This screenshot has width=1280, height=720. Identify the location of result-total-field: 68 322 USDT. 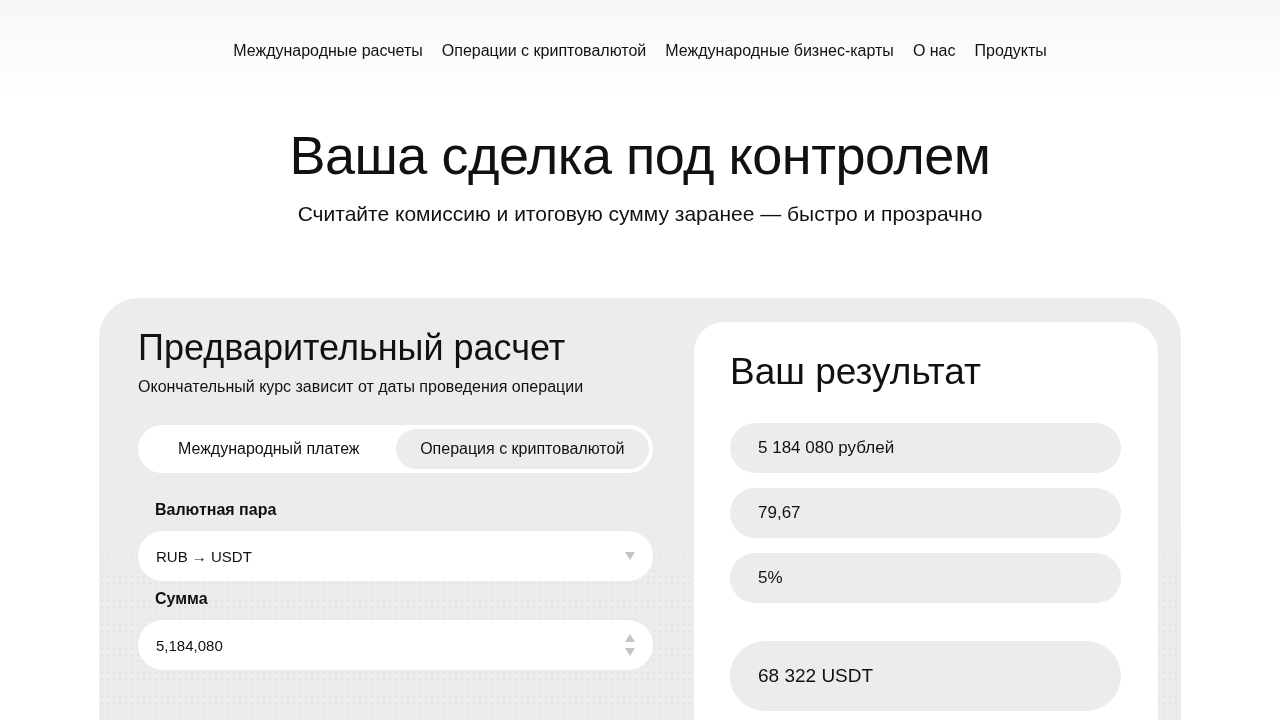
(925, 676).